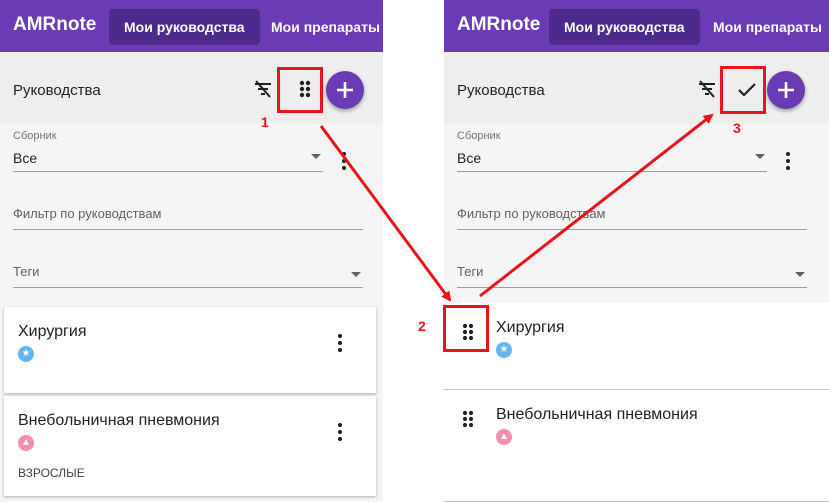 This screenshot has width=829, height=502. Describe the element at coordinates (190, 446) in the screenshot. I see `guide-card: Внебольничная пневмония ▲ ВЗРОСЛЫЕ` at that location.